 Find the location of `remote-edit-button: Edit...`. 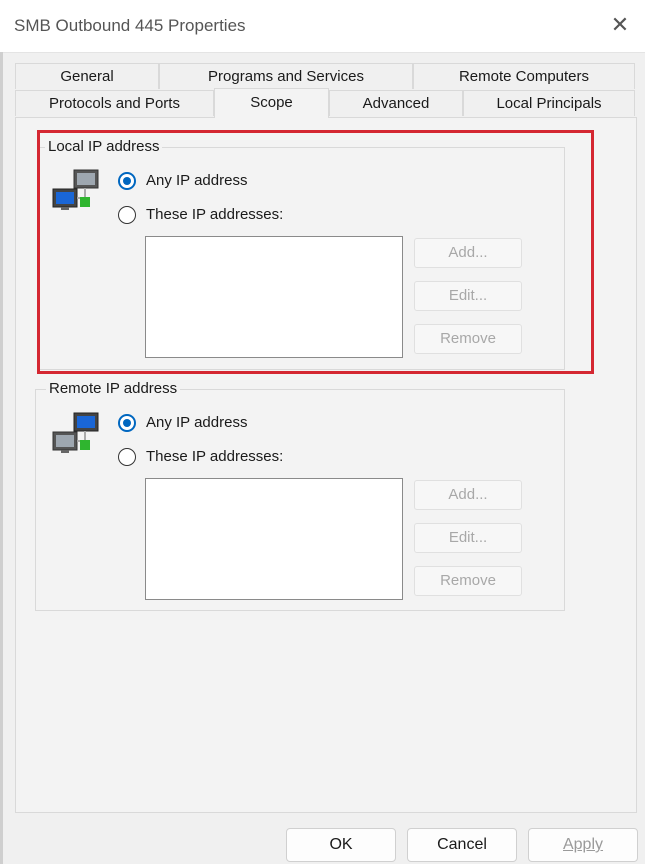

remote-edit-button: Edit... is located at coordinates (468, 538).